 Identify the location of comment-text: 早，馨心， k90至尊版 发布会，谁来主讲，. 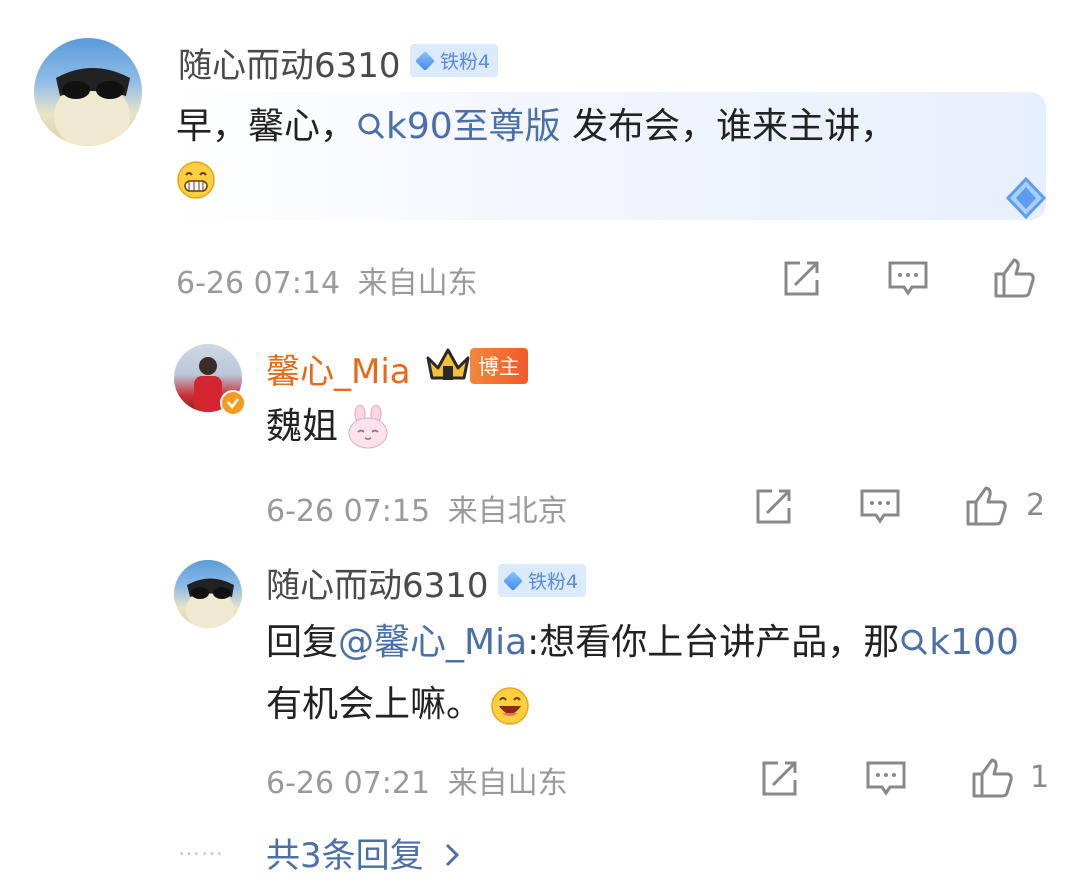
(596, 127).